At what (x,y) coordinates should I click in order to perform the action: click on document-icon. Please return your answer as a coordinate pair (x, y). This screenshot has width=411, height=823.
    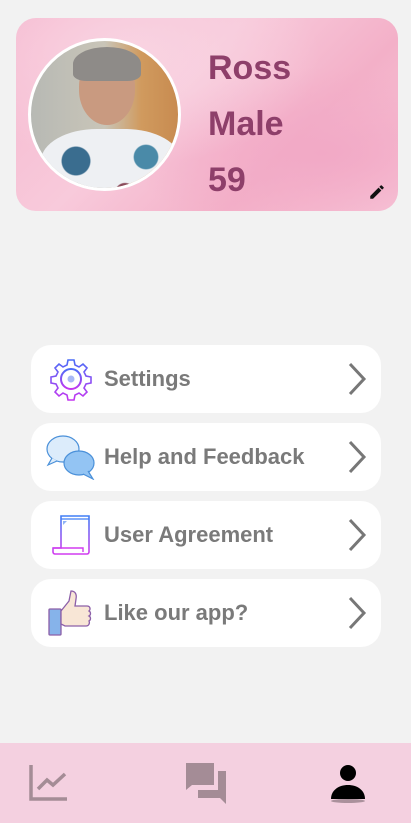
    Looking at the image, I should click on (71, 535).